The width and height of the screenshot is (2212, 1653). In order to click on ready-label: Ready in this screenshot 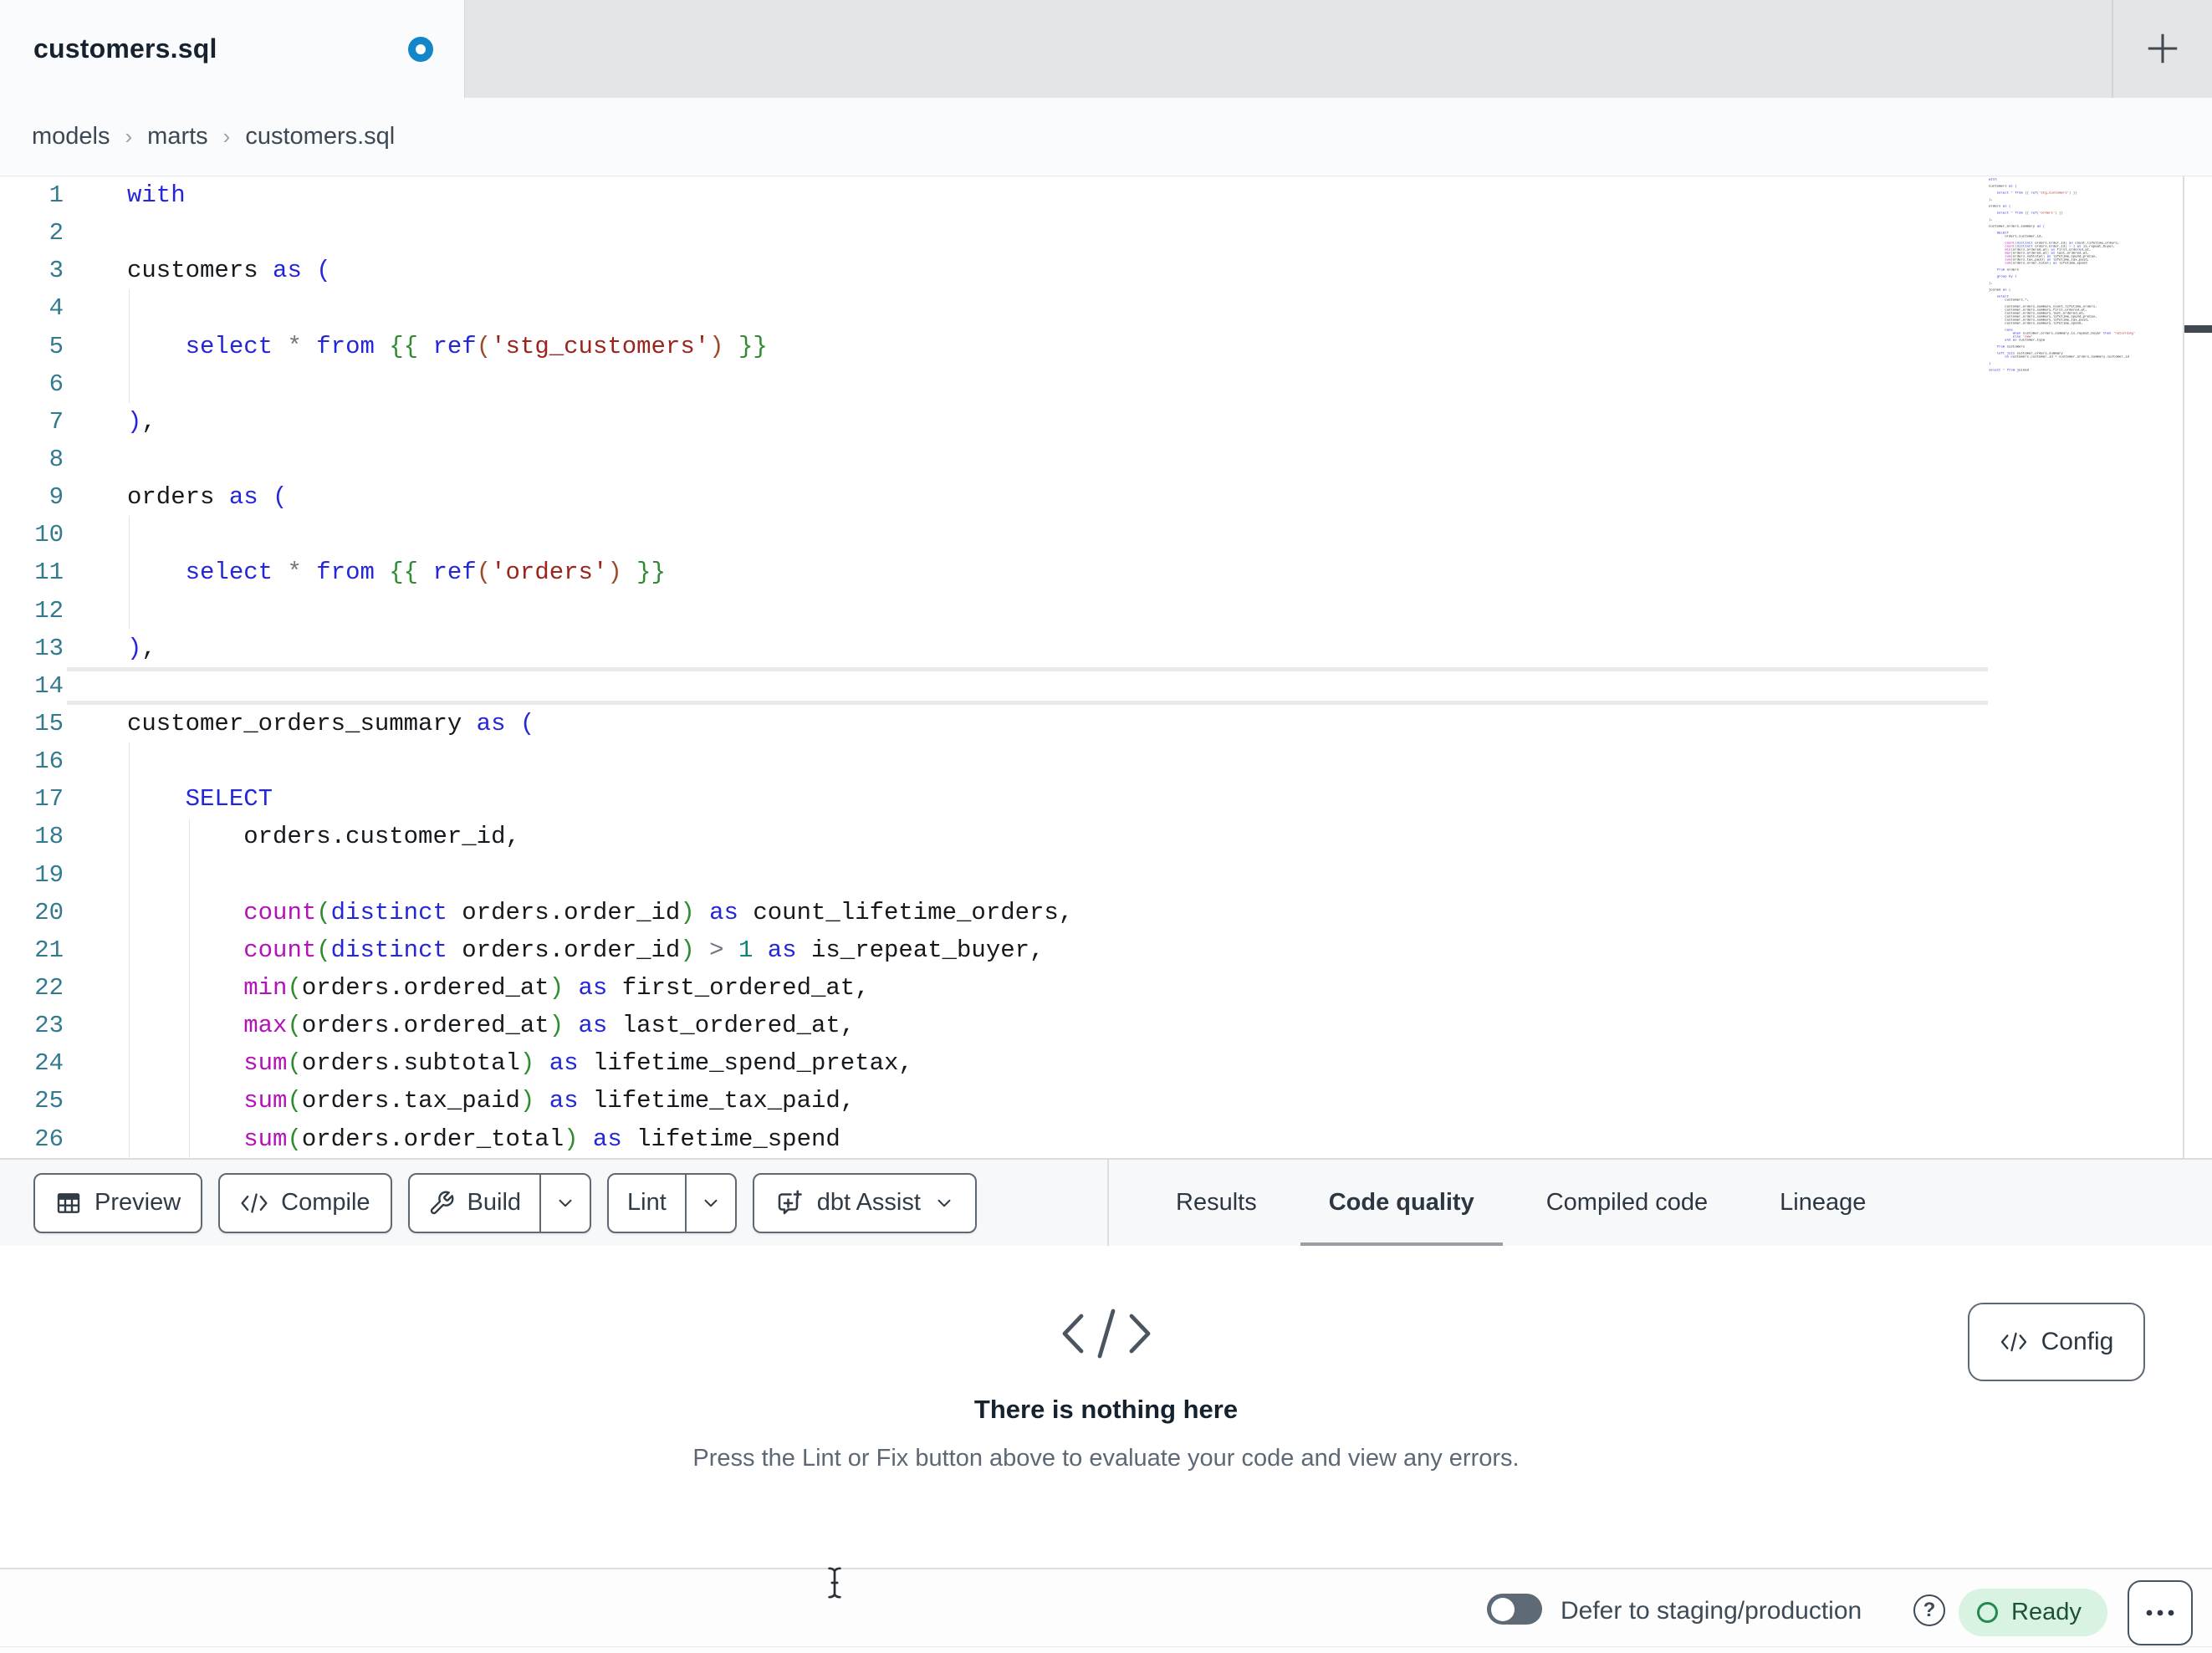, I will do `click(2046, 1612)`.